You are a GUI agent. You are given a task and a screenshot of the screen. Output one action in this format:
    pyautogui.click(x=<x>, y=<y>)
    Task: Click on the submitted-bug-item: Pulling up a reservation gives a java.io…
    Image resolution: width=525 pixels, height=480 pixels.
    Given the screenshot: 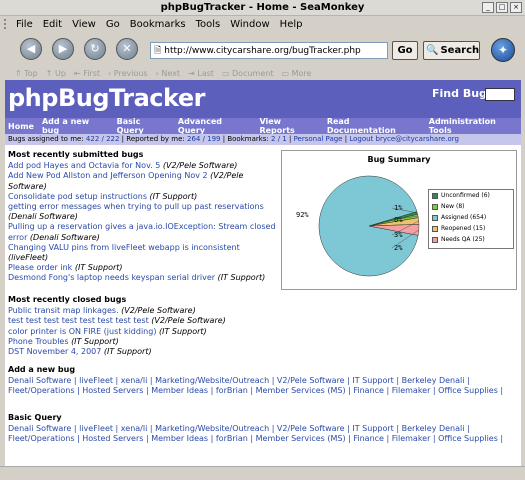 What is the action you would take?
    pyautogui.click(x=142, y=232)
    